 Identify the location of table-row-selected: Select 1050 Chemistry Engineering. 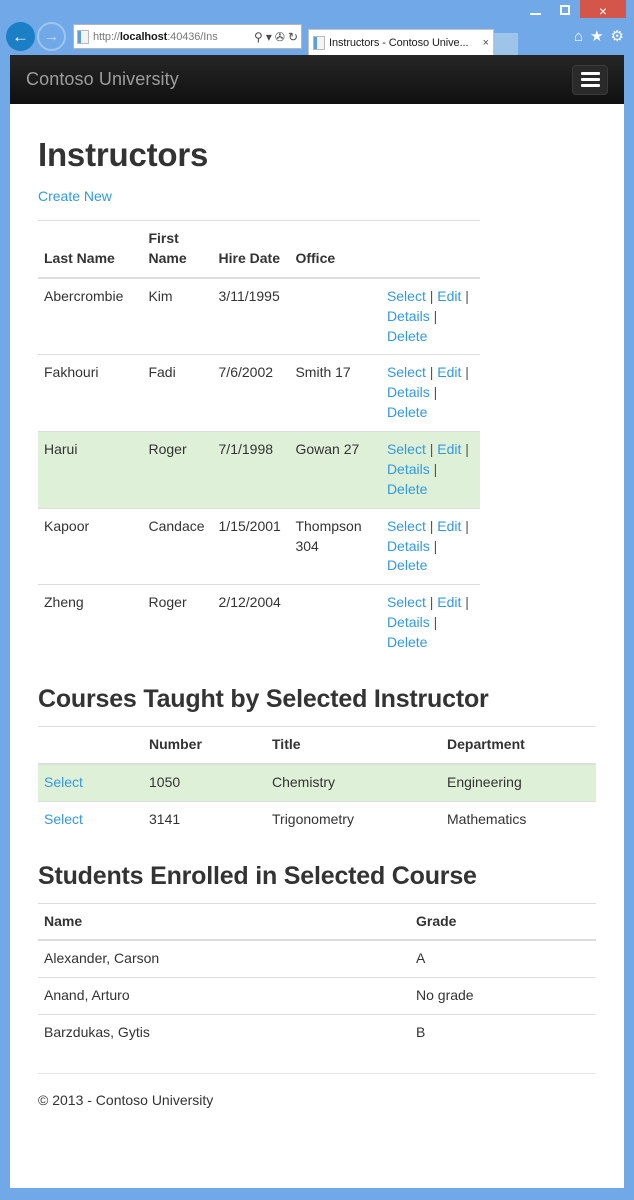
(317, 782).